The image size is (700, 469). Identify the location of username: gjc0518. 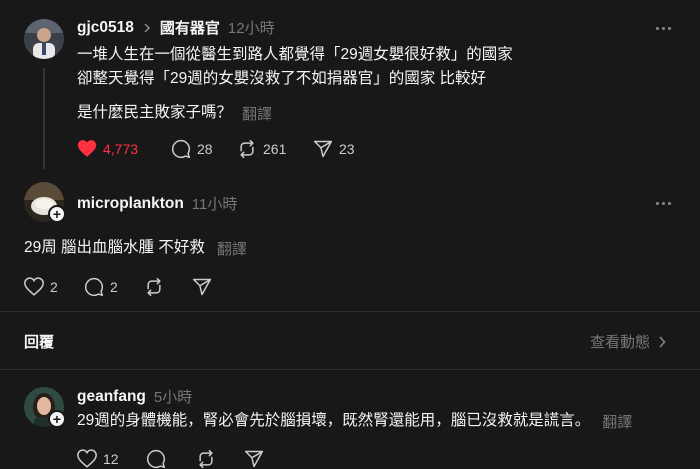
(105, 28).